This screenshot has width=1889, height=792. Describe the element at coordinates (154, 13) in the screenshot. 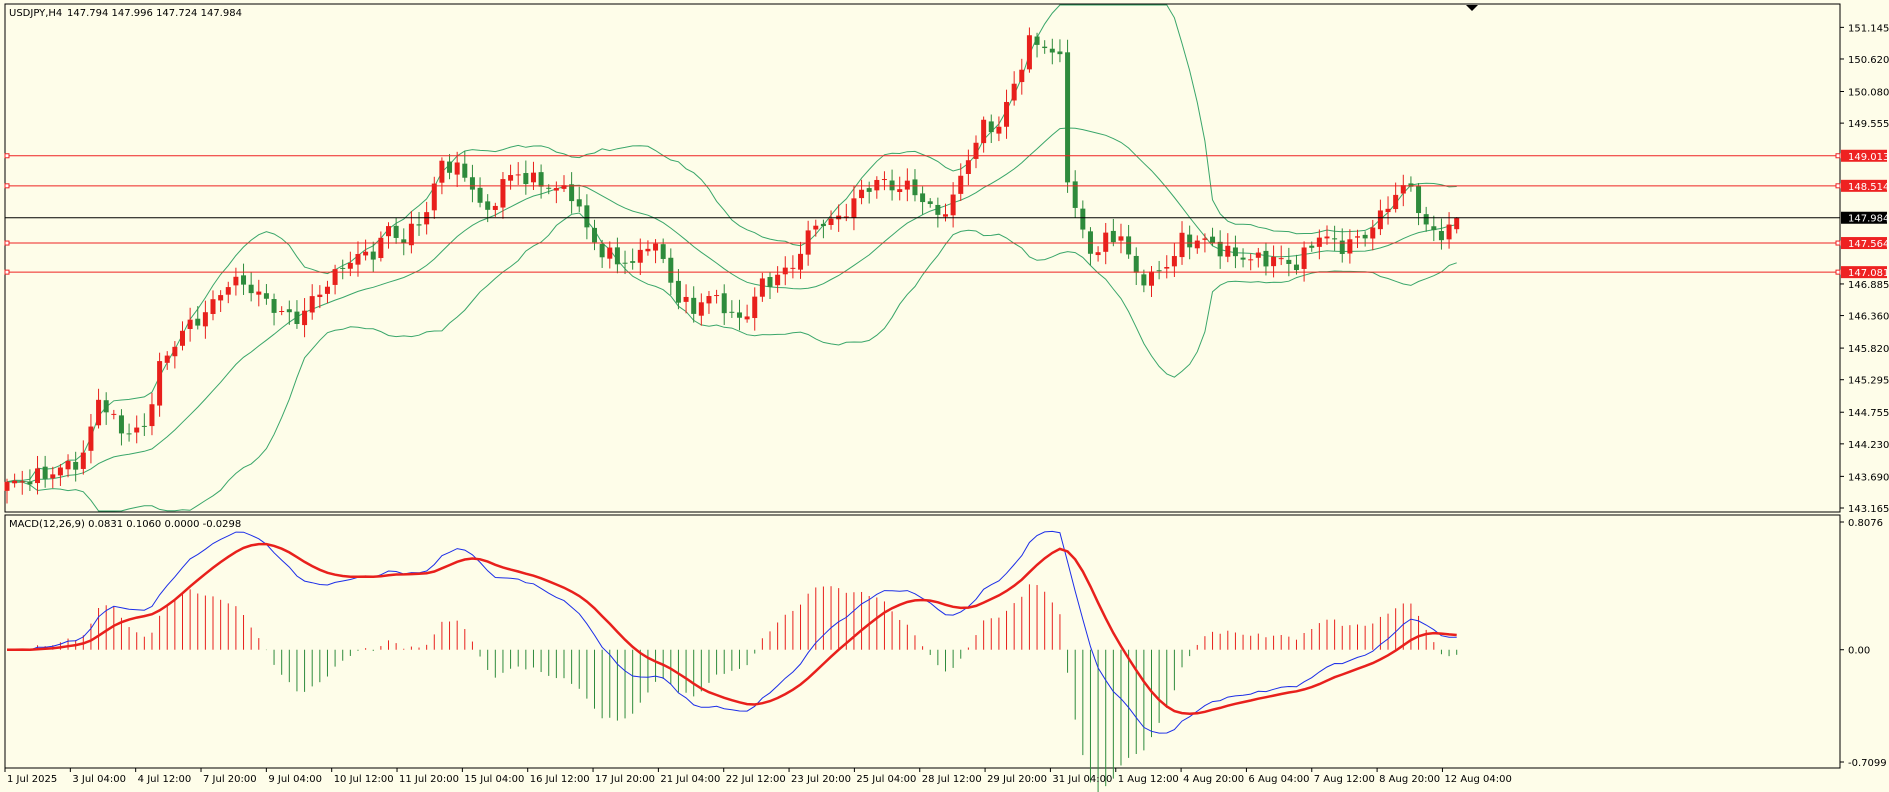

I see `ohlc-readout: 147.794 147.996 147.724 147.984` at that location.